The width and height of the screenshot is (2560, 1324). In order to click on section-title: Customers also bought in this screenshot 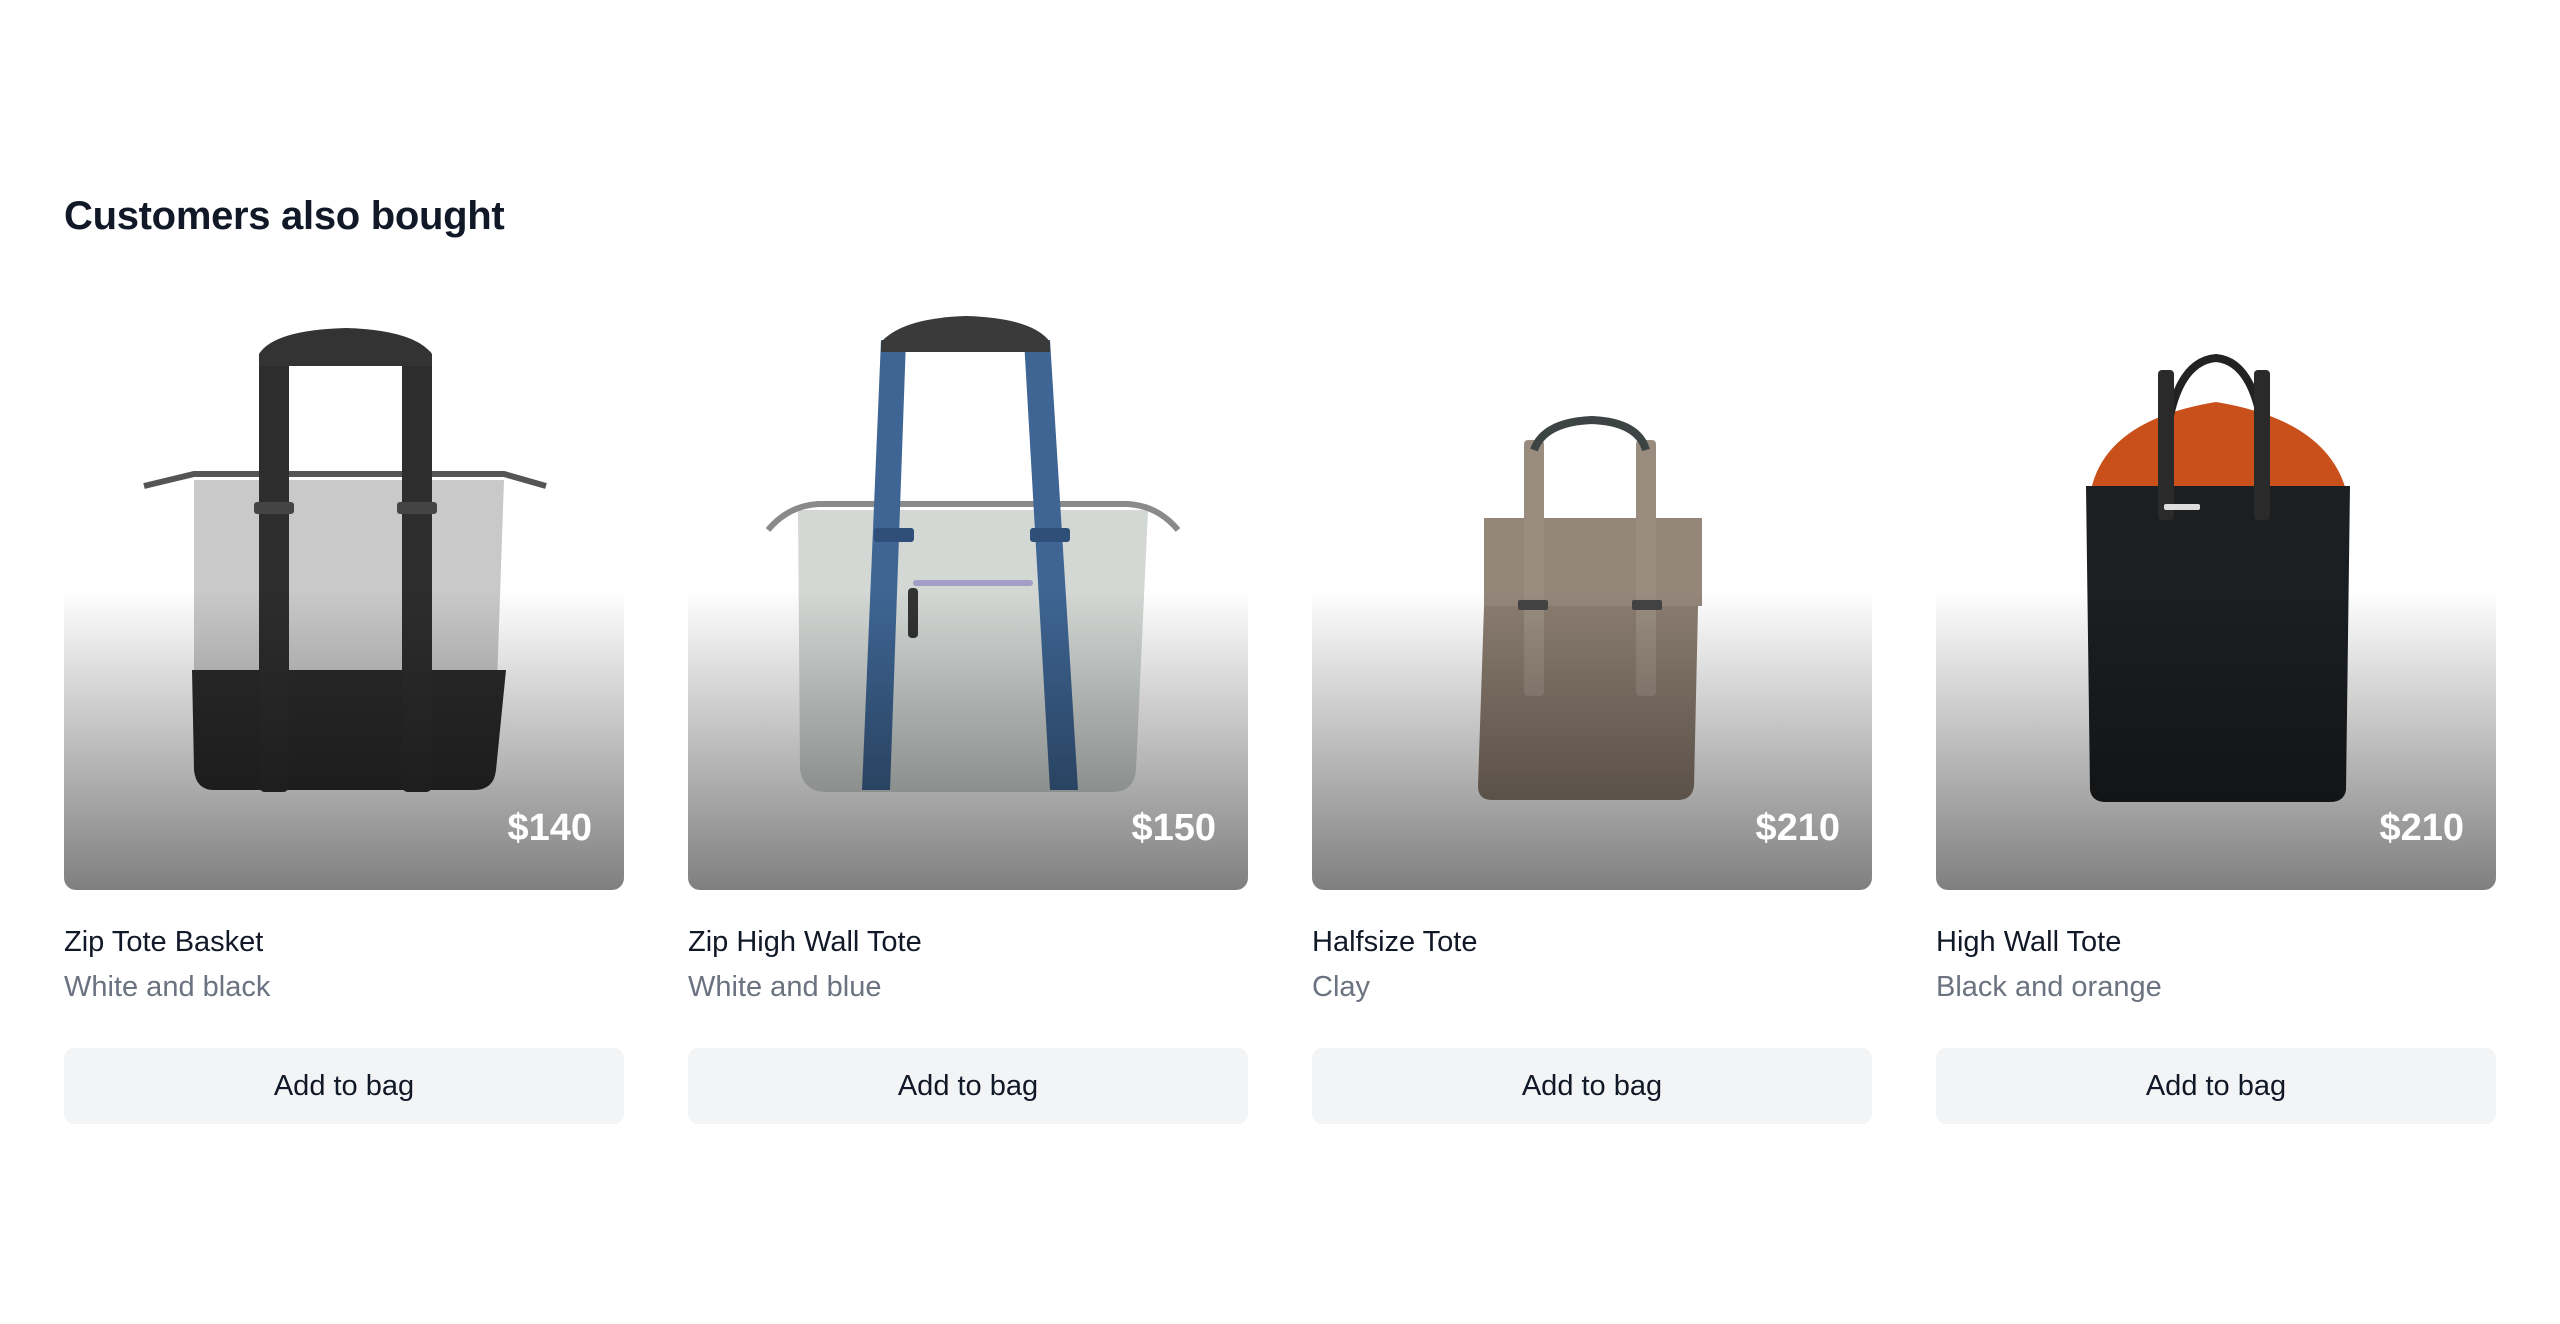, I will do `click(284, 216)`.